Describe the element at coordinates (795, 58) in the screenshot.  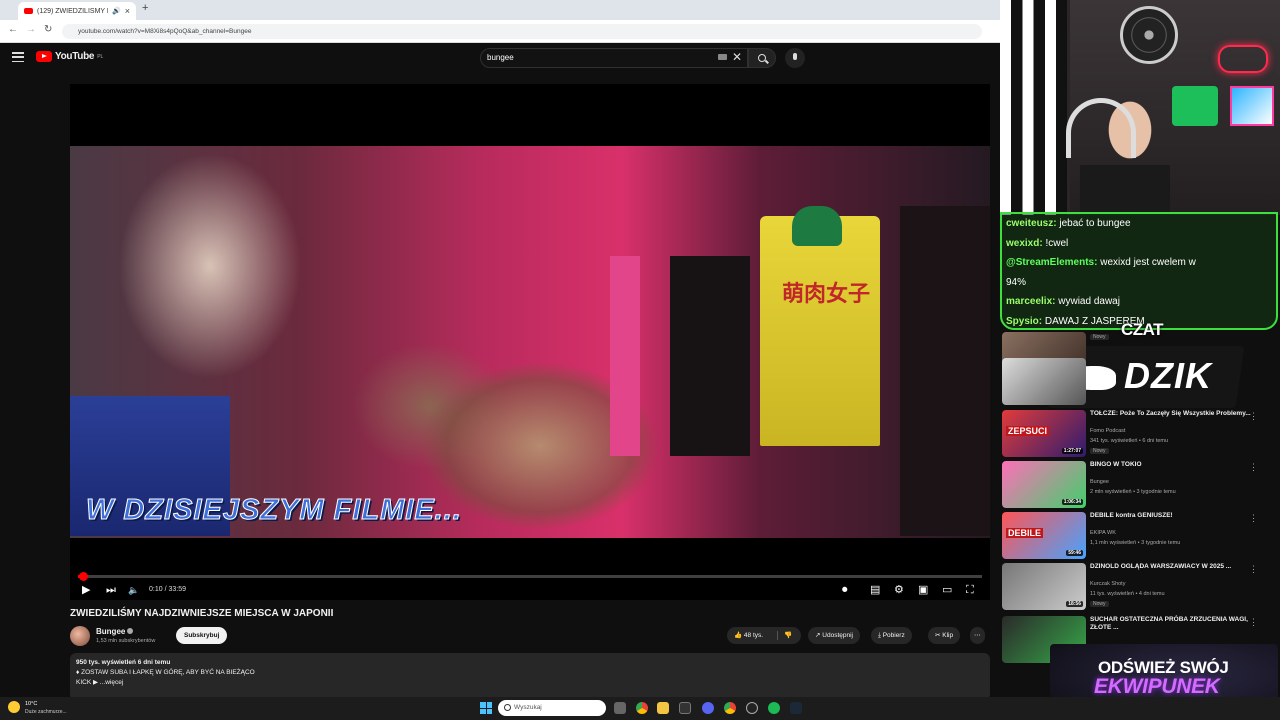
I see `voice-search-button` at that location.